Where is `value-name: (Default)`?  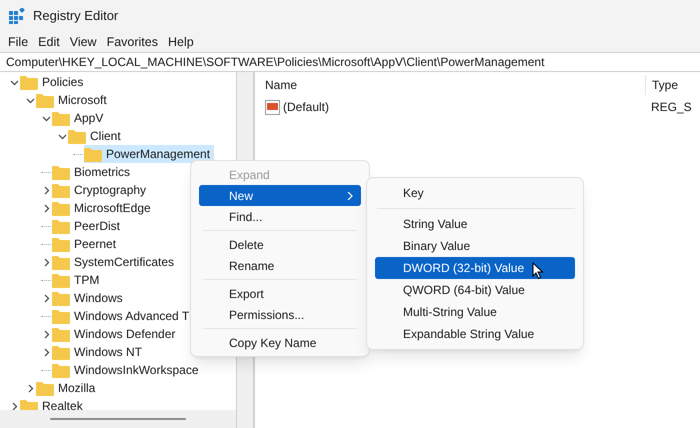
value-name: (Default) is located at coordinates (306, 107).